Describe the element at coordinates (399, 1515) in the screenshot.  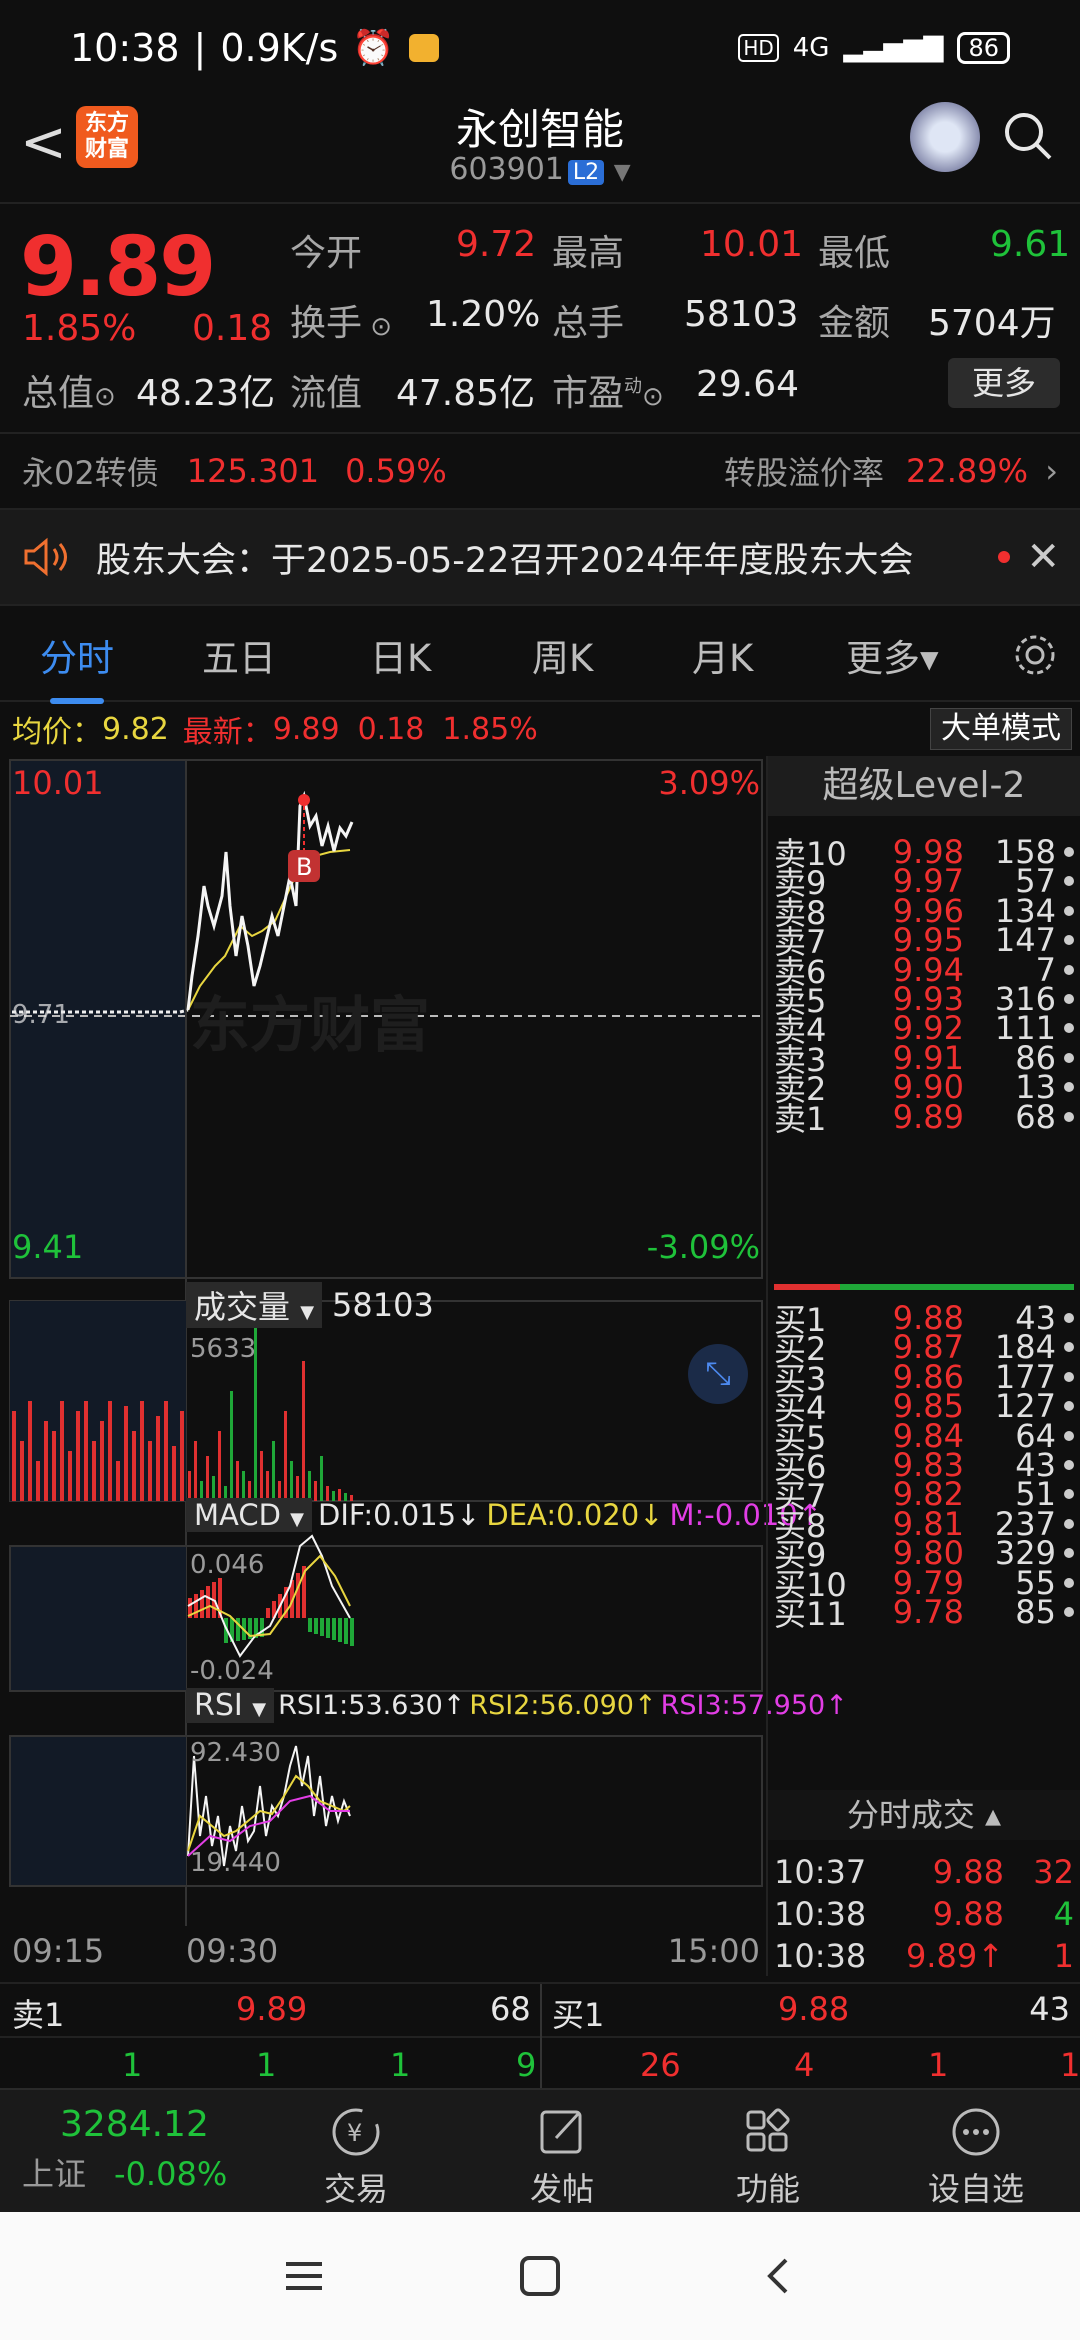
I see `macd-dif: DIF:0.015↓` at that location.